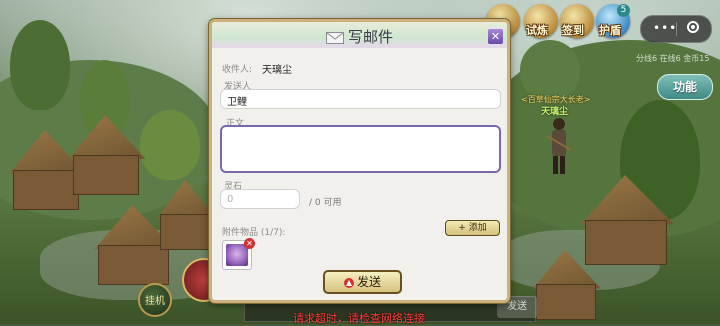  I want to click on sender-value: 卫鲤, so click(237, 102).